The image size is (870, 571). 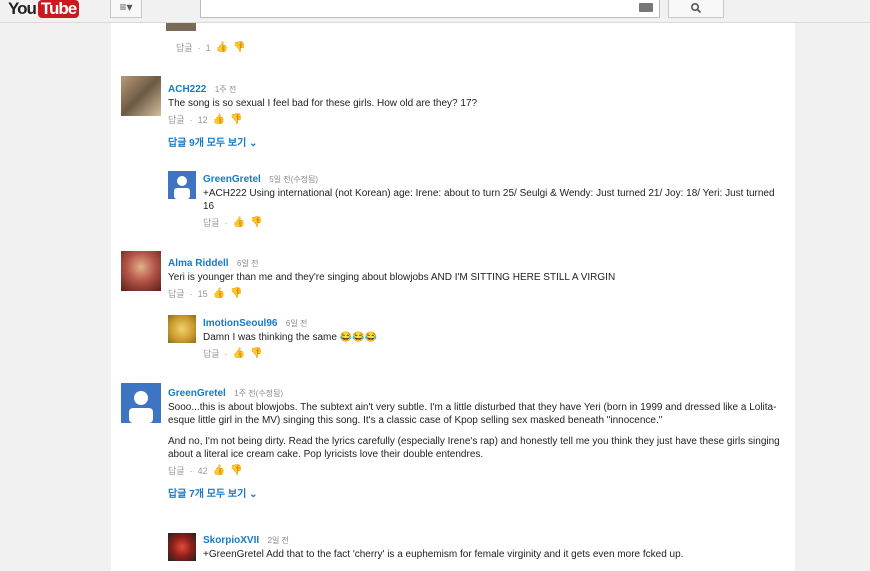 I want to click on youtube-logo: You Tube, so click(x=44, y=9).